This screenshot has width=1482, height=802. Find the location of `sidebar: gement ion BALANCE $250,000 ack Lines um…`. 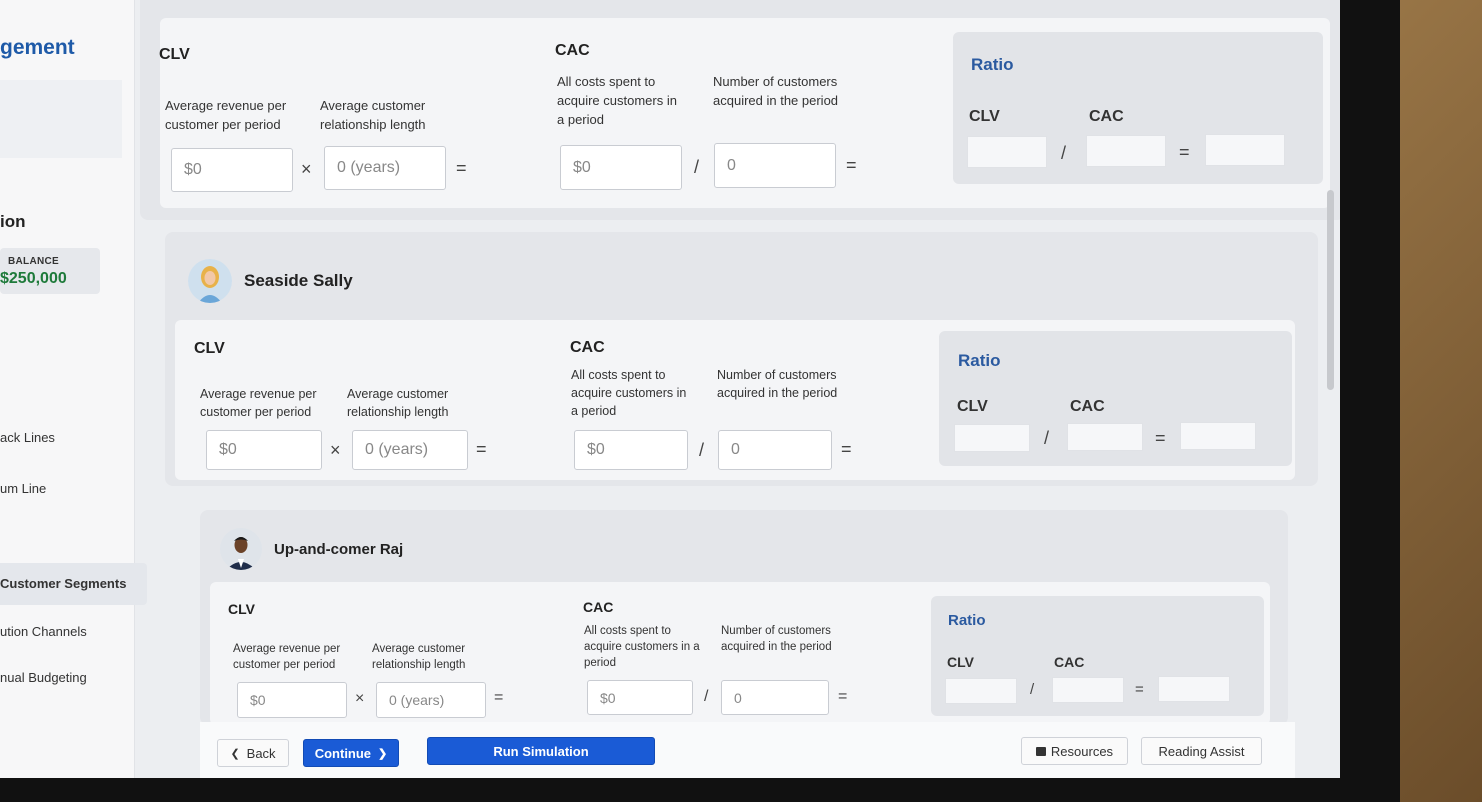

sidebar: gement ion BALANCE $250,000 ack Lines um… is located at coordinates (73, 389).